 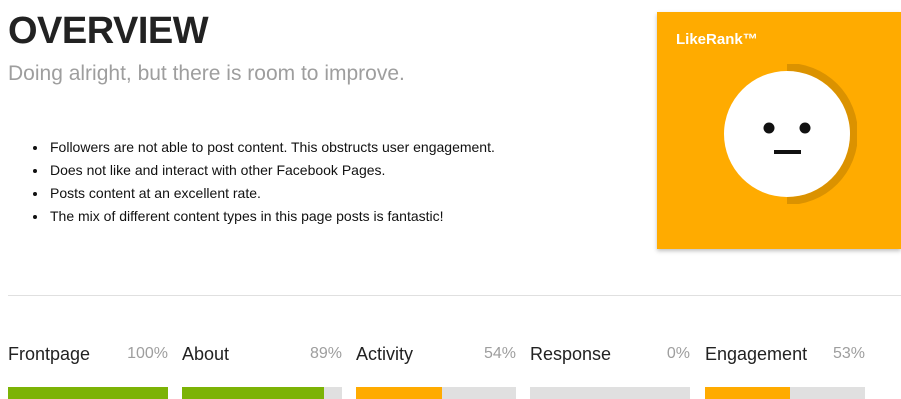 I want to click on metric-percent: 54%, so click(x=499, y=353).